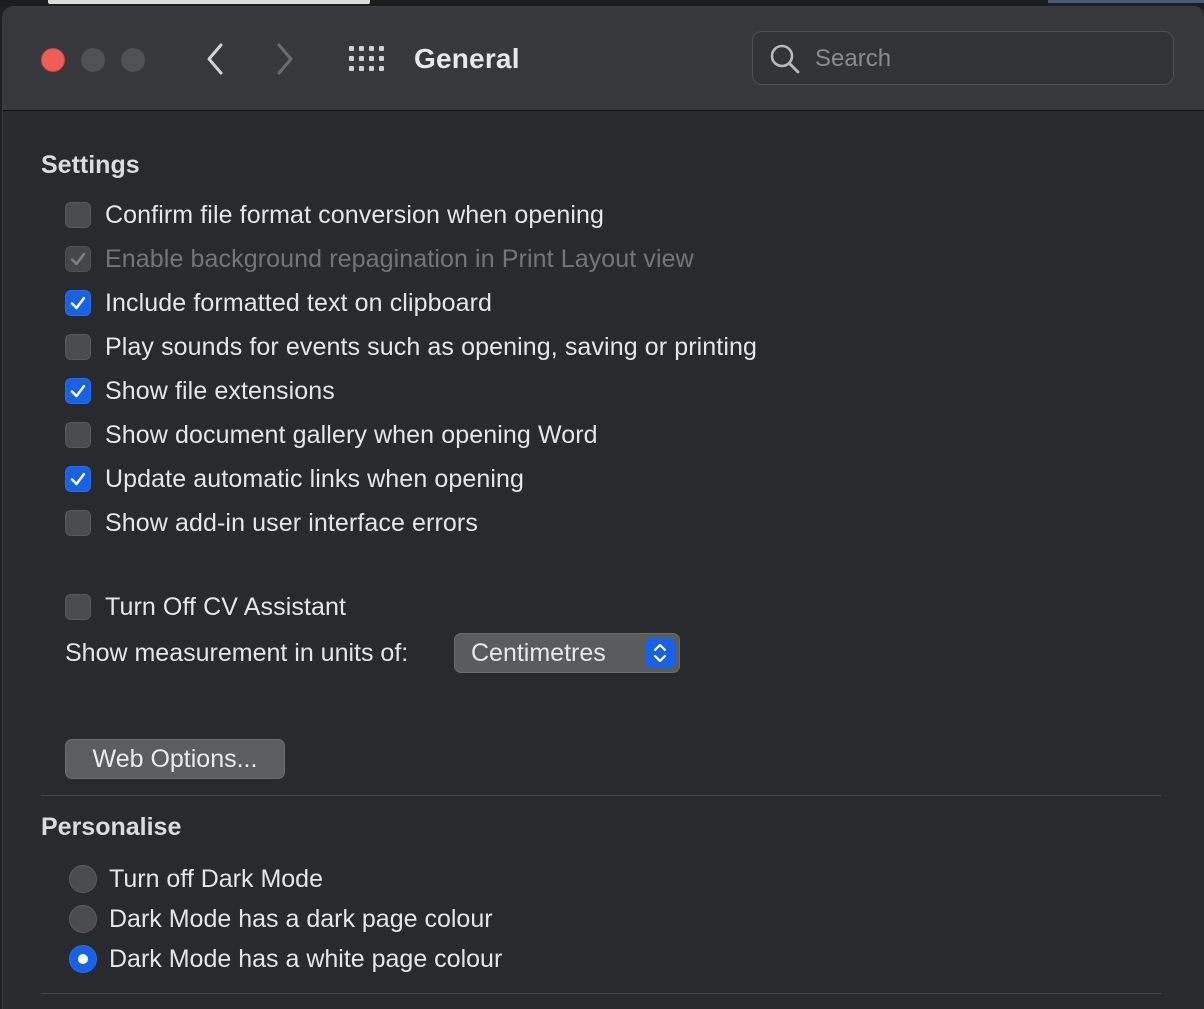  Describe the element at coordinates (1126, 1) in the screenshot. I see `background-tab-highlight` at that location.